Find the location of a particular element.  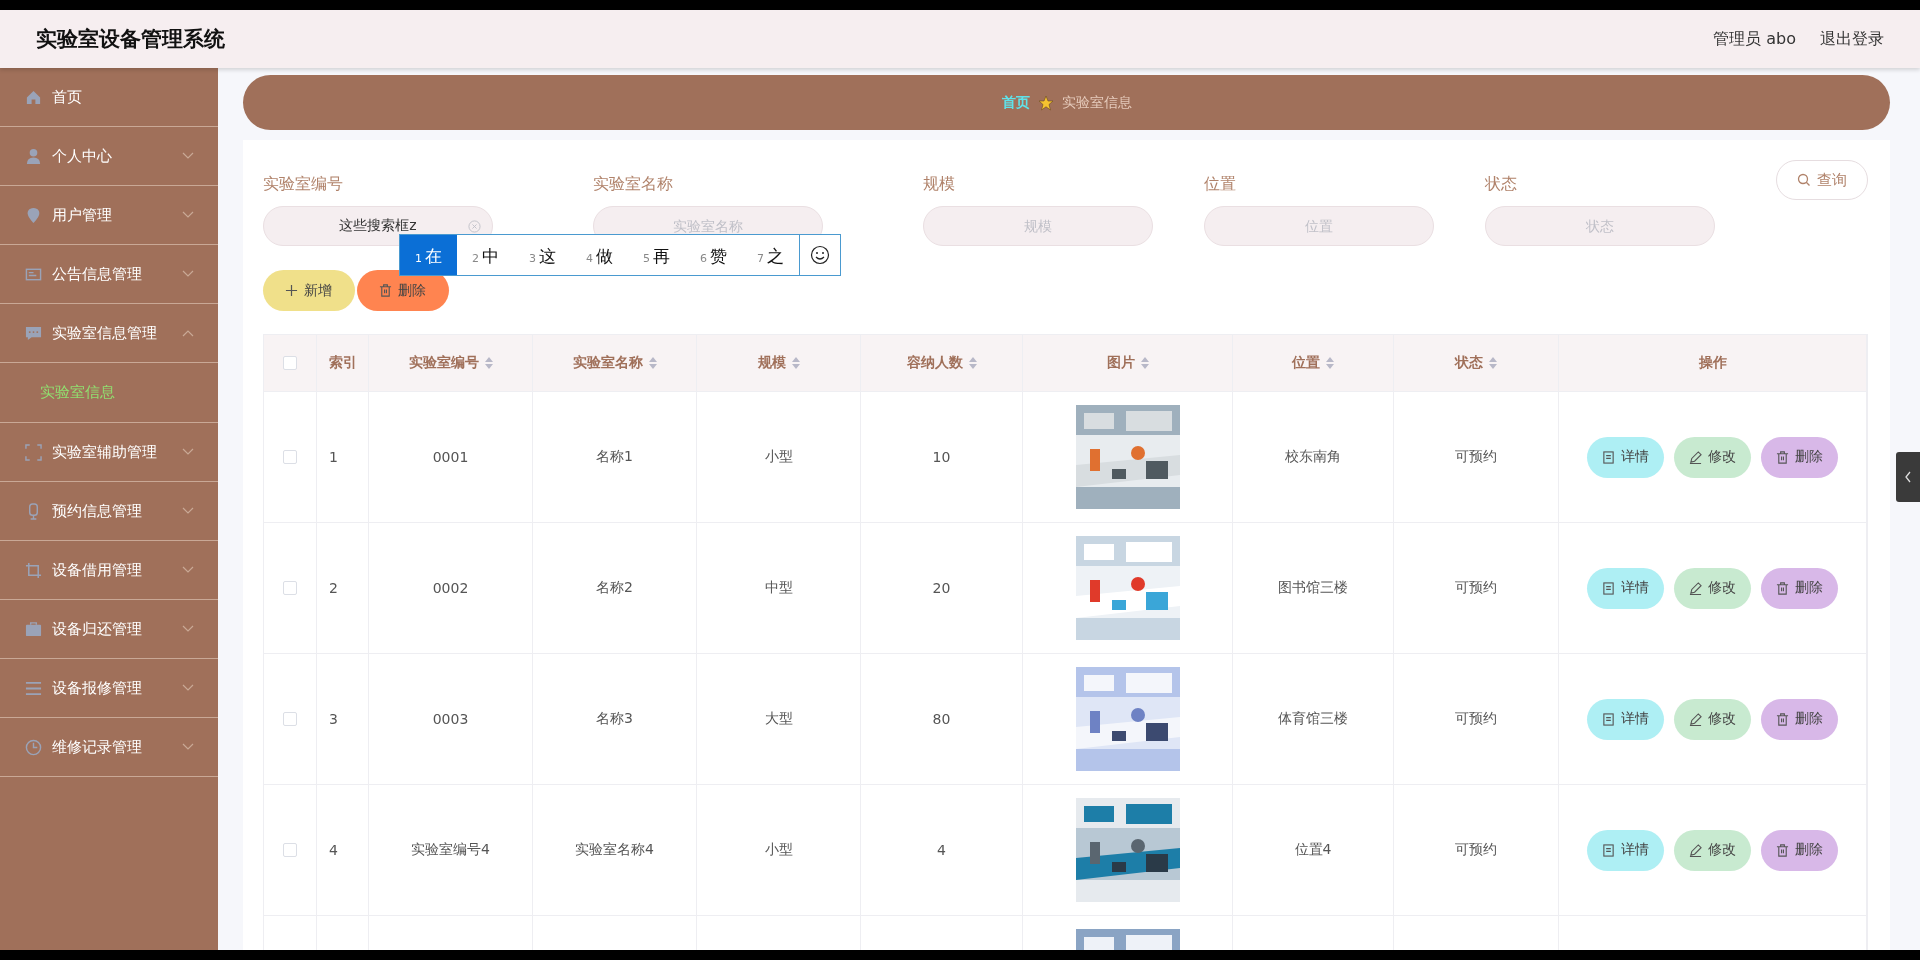

field-label: 实验室名称 is located at coordinates (633, 184).